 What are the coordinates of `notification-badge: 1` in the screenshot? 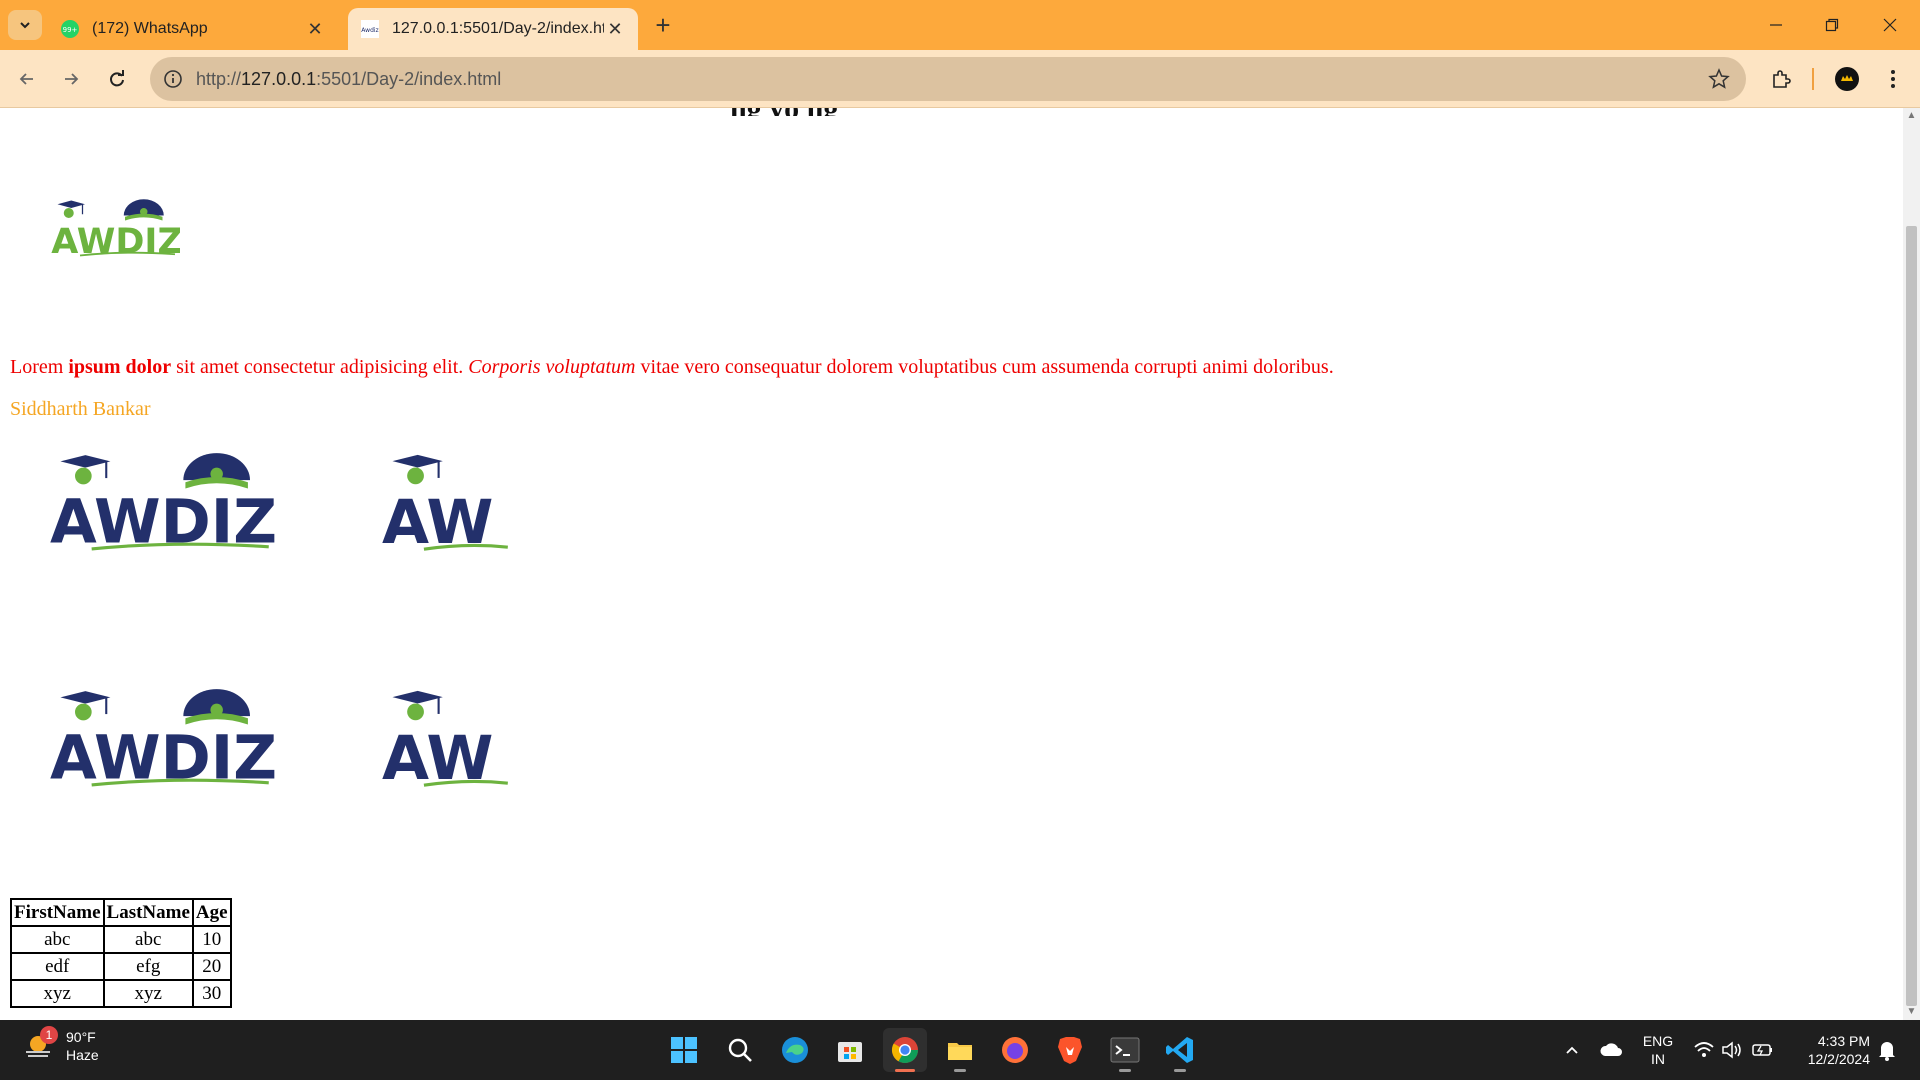 It's located at (49, 1035).